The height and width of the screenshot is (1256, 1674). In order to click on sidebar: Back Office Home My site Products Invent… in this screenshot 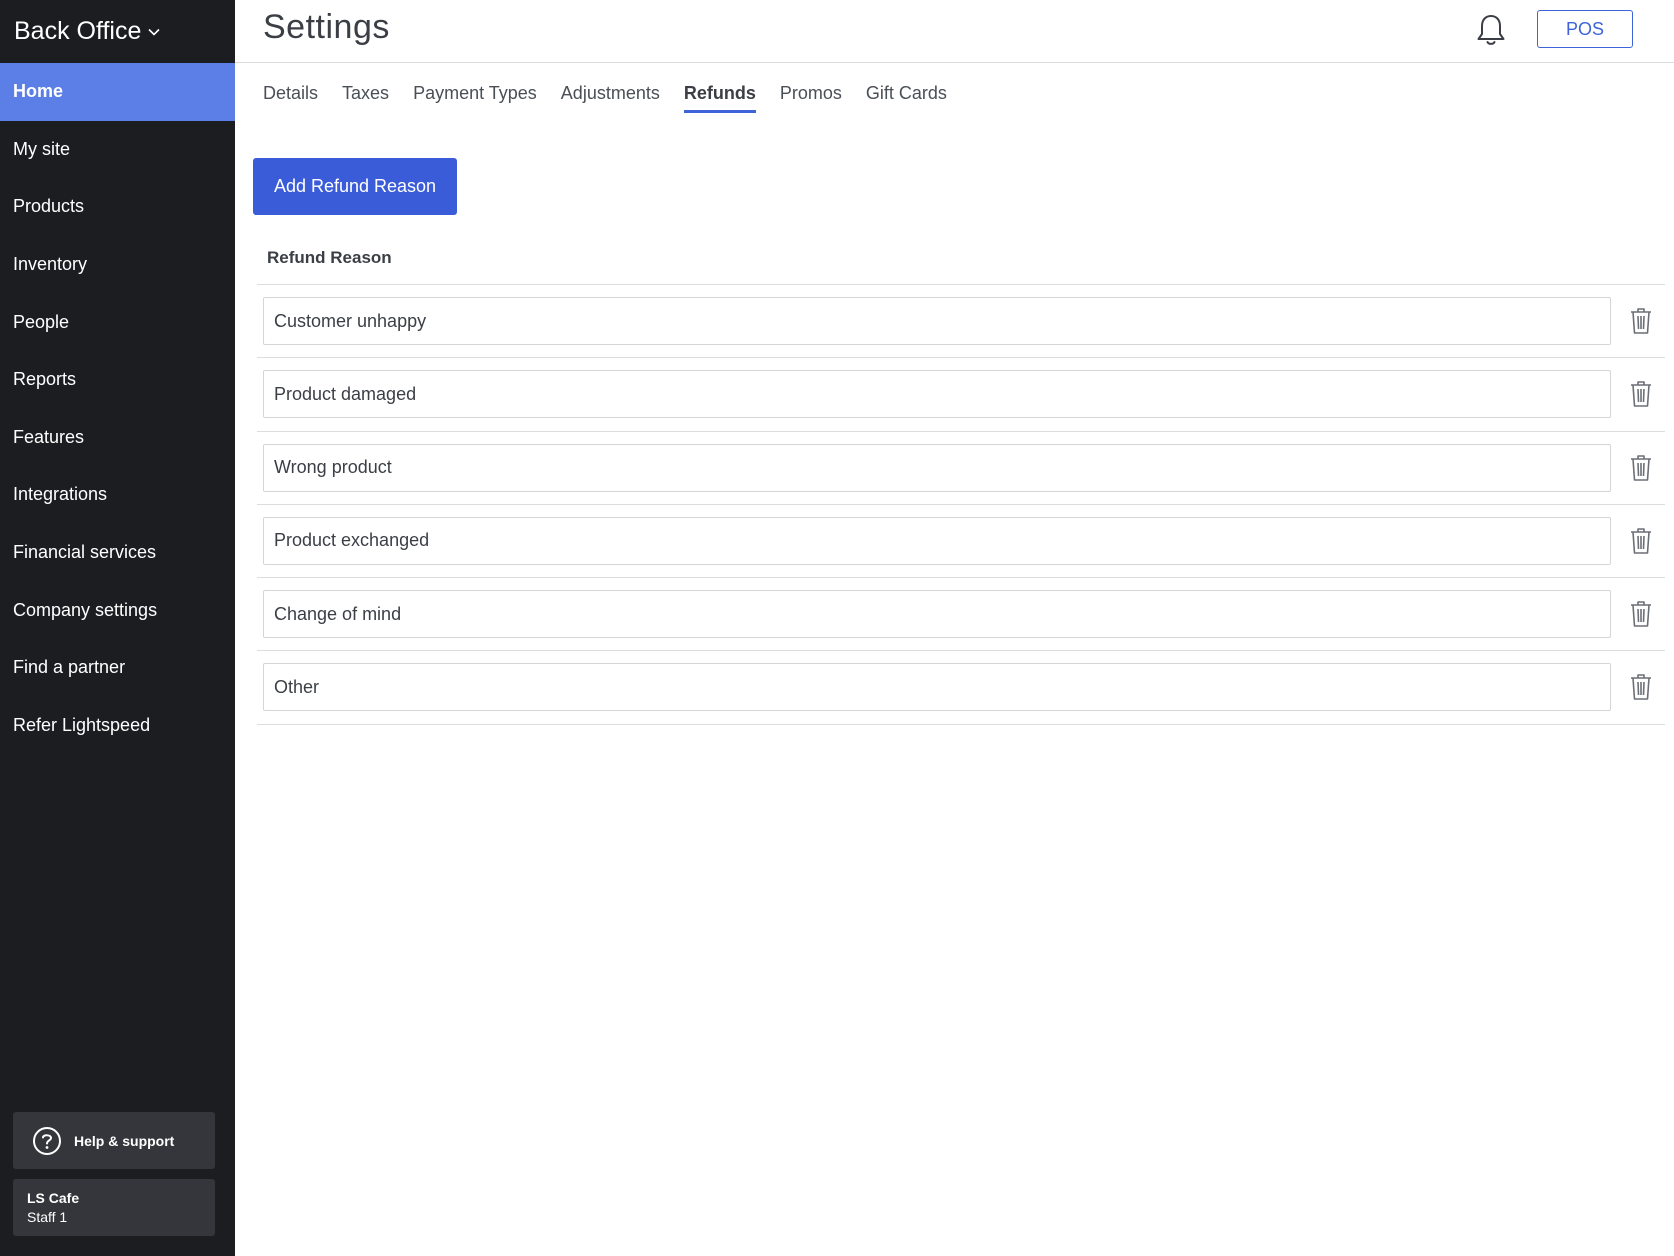, I will do `click(117, 628)`.